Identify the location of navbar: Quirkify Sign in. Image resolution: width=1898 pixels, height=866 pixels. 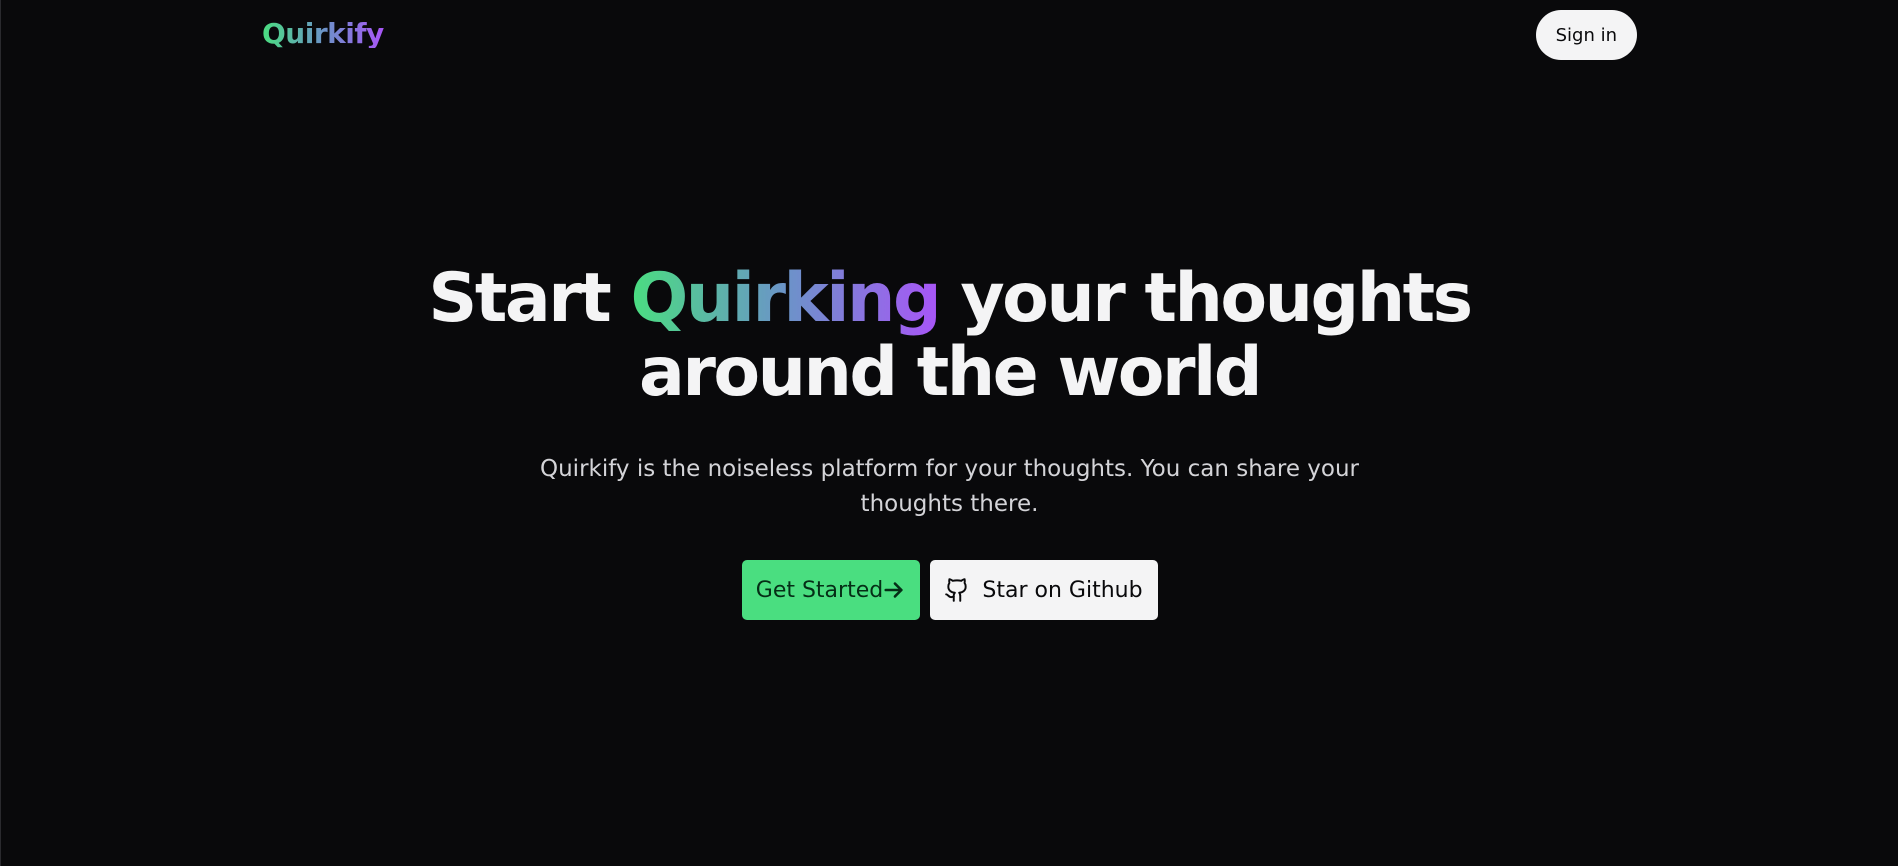
(949, 35).